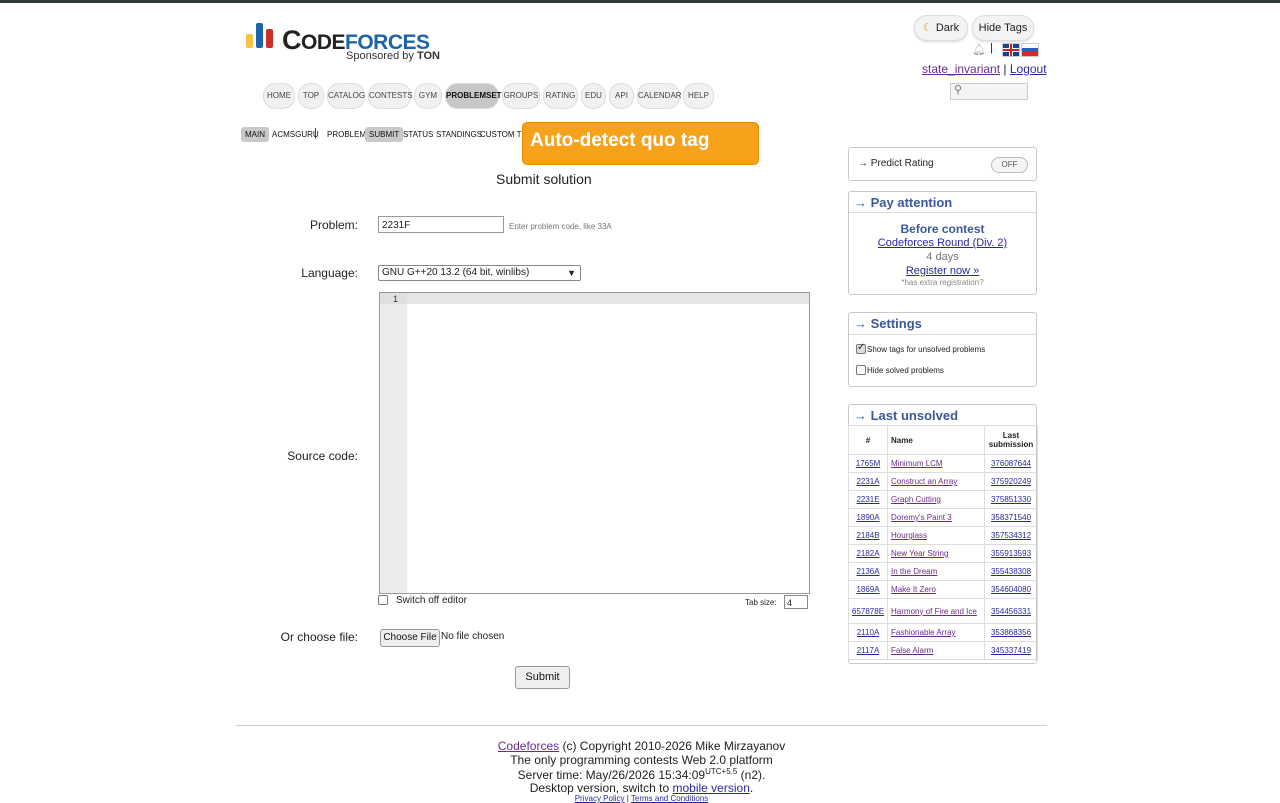  Describe the element at coordinates (927, 28) in the screenshot. I see `moon-icon: ☾` at that location.